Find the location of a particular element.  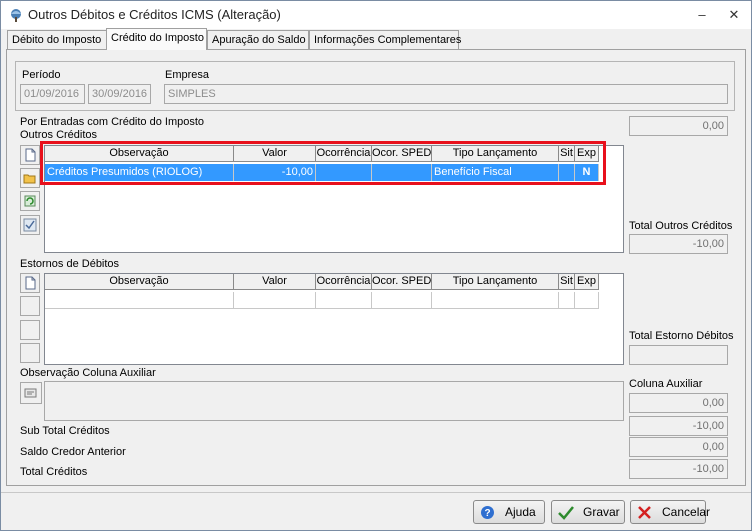

coluna-aux-value: 0,00 is located at coordinates (678, 403).